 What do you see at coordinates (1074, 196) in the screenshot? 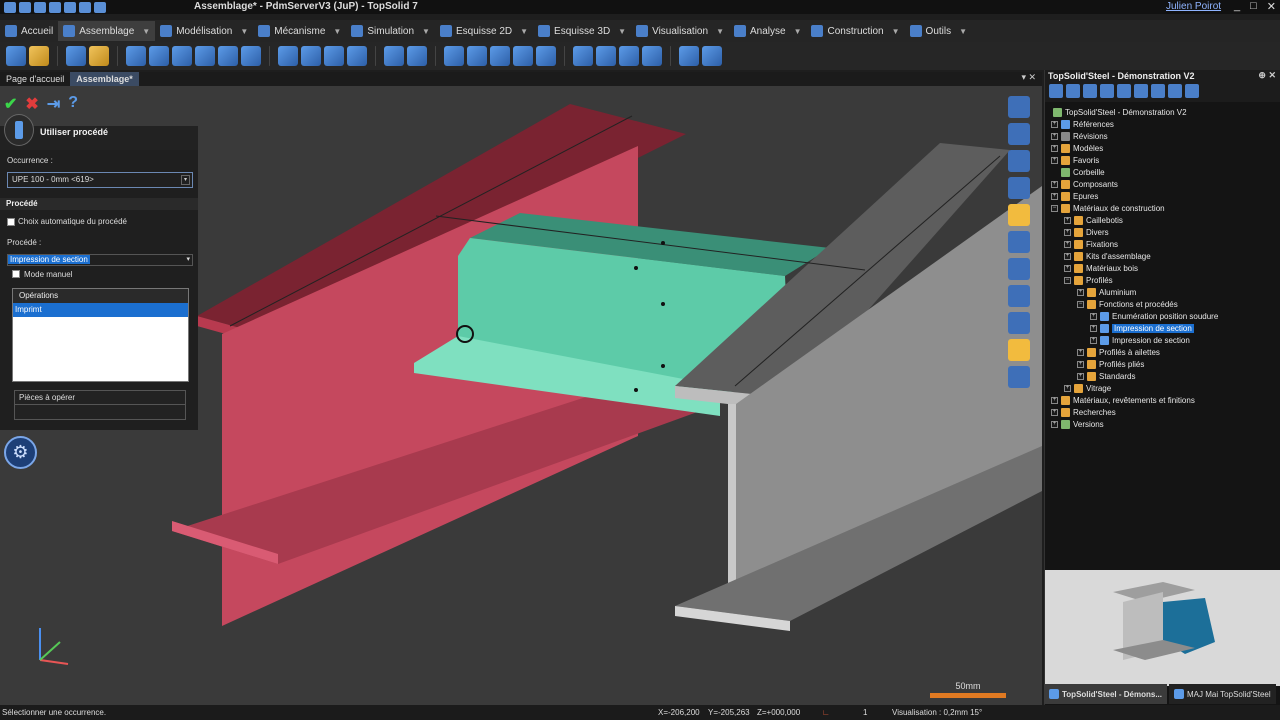
I see `tree-node: + Epures` at bounding box center [1074, 196].